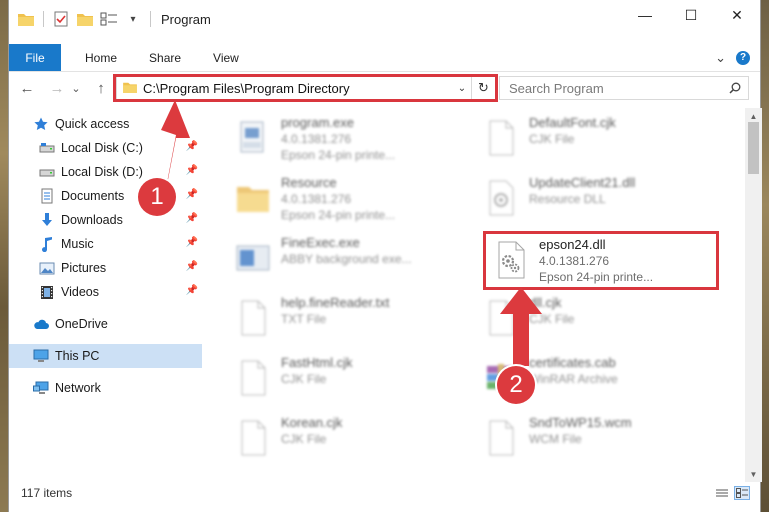 The image size is (769, 512). I want to click on tab-file: File, so click(35, 57).